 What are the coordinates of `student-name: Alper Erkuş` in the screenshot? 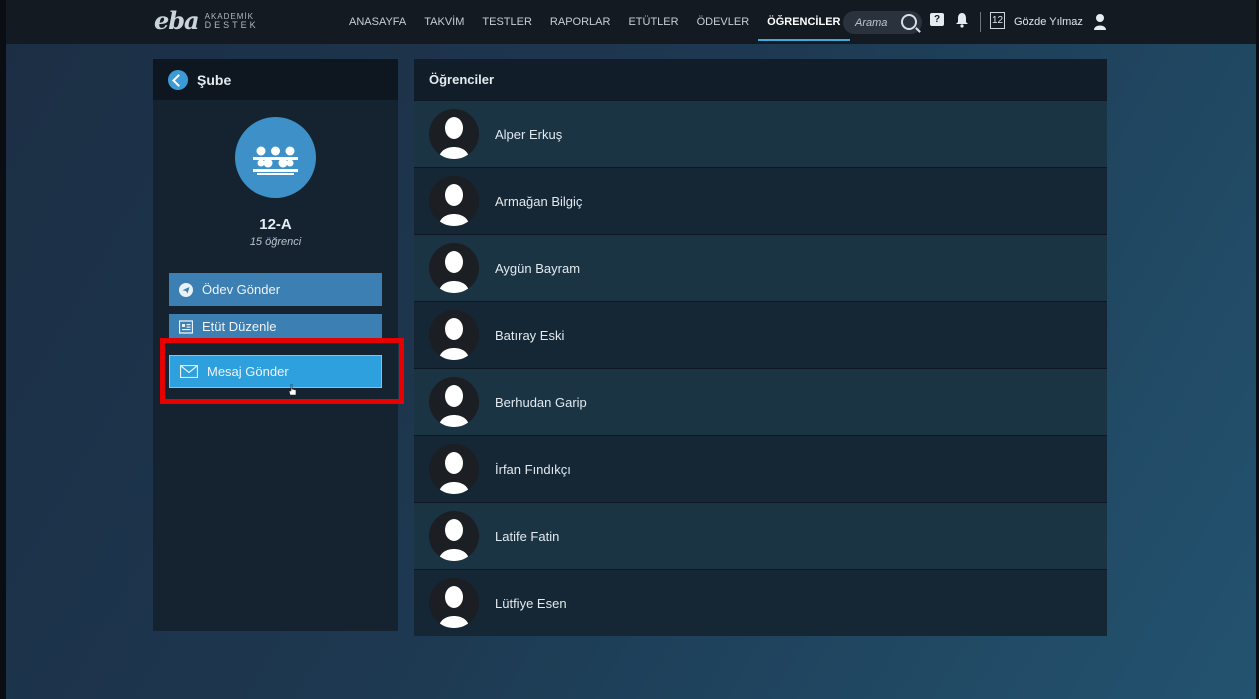 It's located at (529, 134).